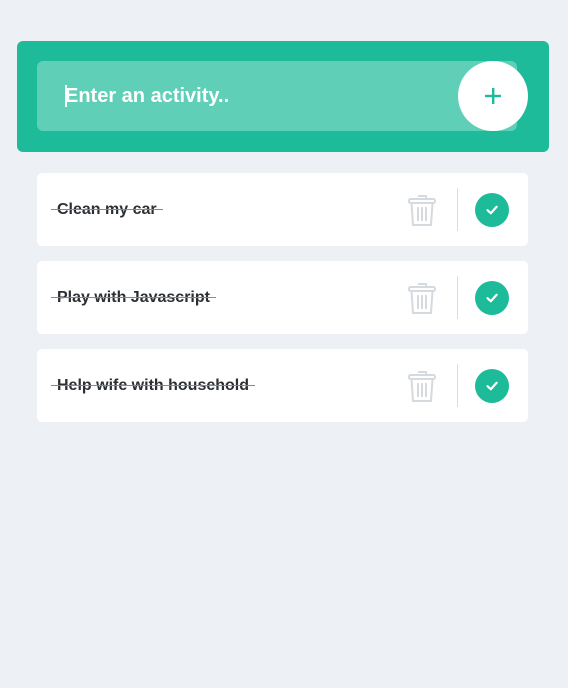 Image resolution: width=568 pixels, height=688 pixels. Describe the element at coordinates (66, 96) in the screenshot. I see `text-caret` at that location.